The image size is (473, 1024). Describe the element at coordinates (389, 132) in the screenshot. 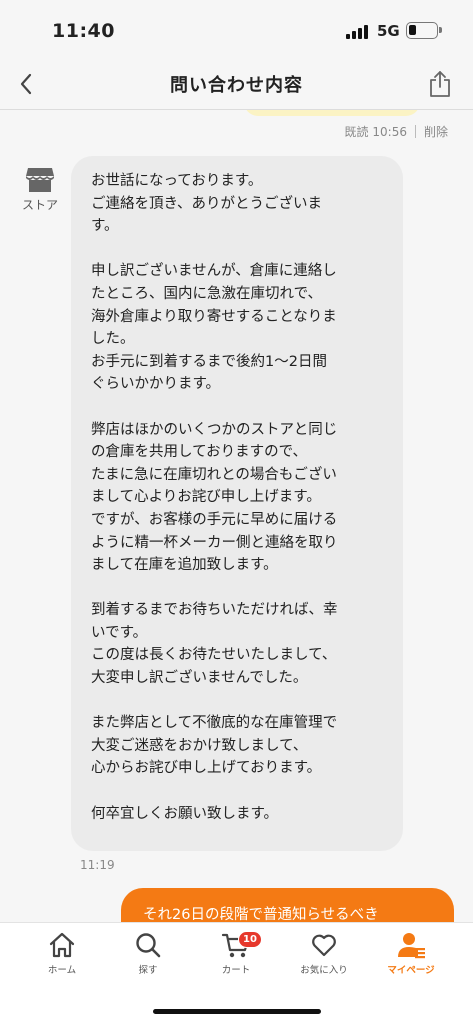

I see `read-time: 10:56` at that location.